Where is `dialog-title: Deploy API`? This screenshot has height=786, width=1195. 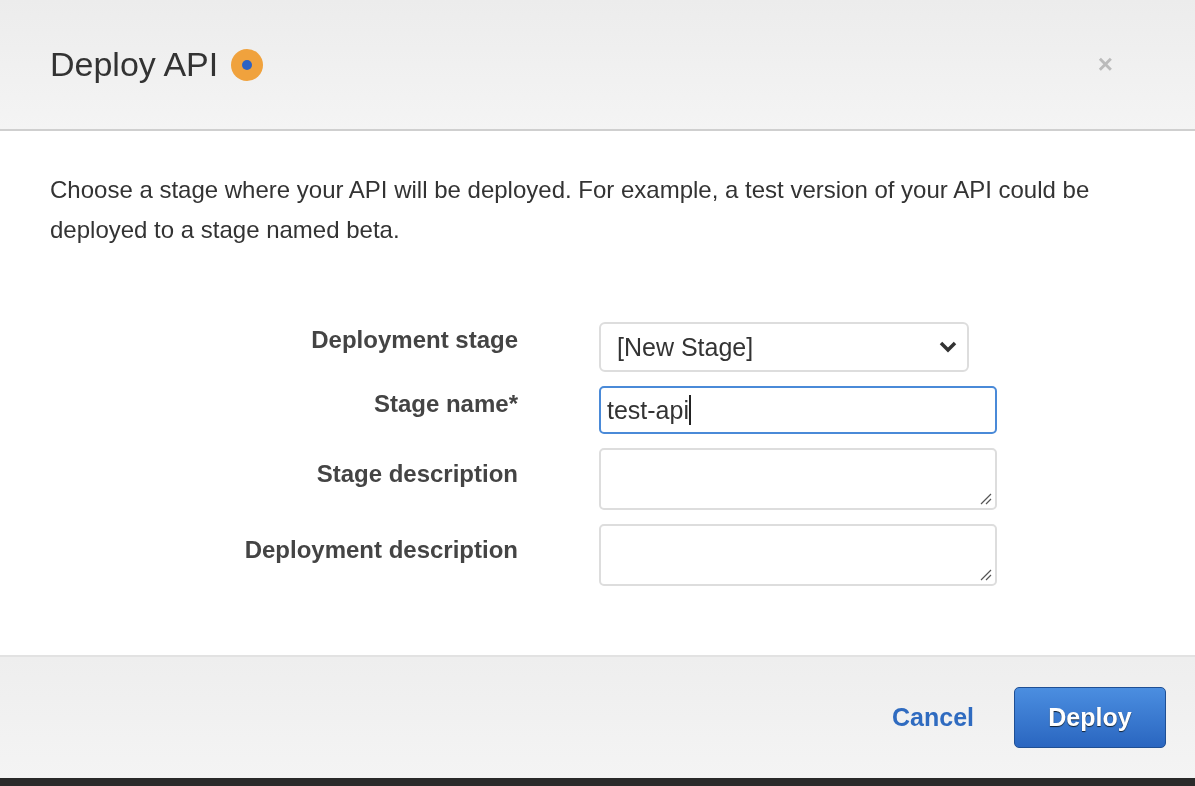 dialog-title: Deploy API is located at coordinates (134, 64).